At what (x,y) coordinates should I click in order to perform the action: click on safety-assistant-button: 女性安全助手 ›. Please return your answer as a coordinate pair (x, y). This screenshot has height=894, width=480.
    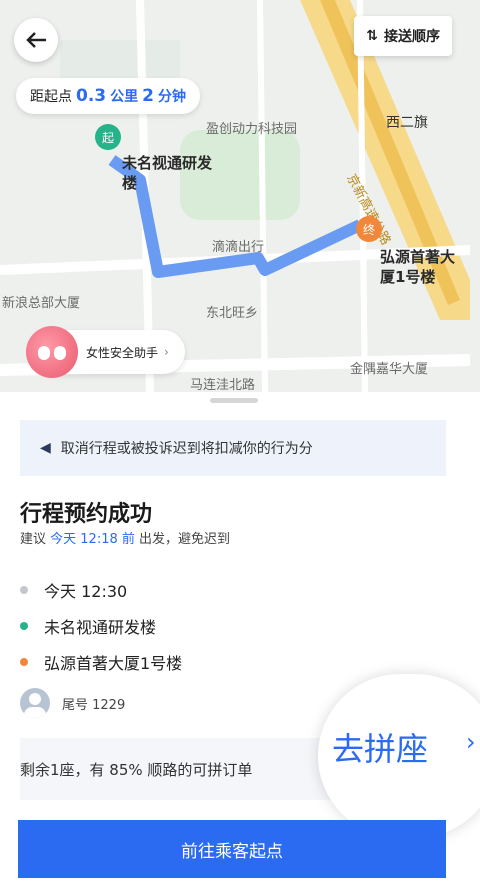
    Looking at the image, I should click on (105, 352).